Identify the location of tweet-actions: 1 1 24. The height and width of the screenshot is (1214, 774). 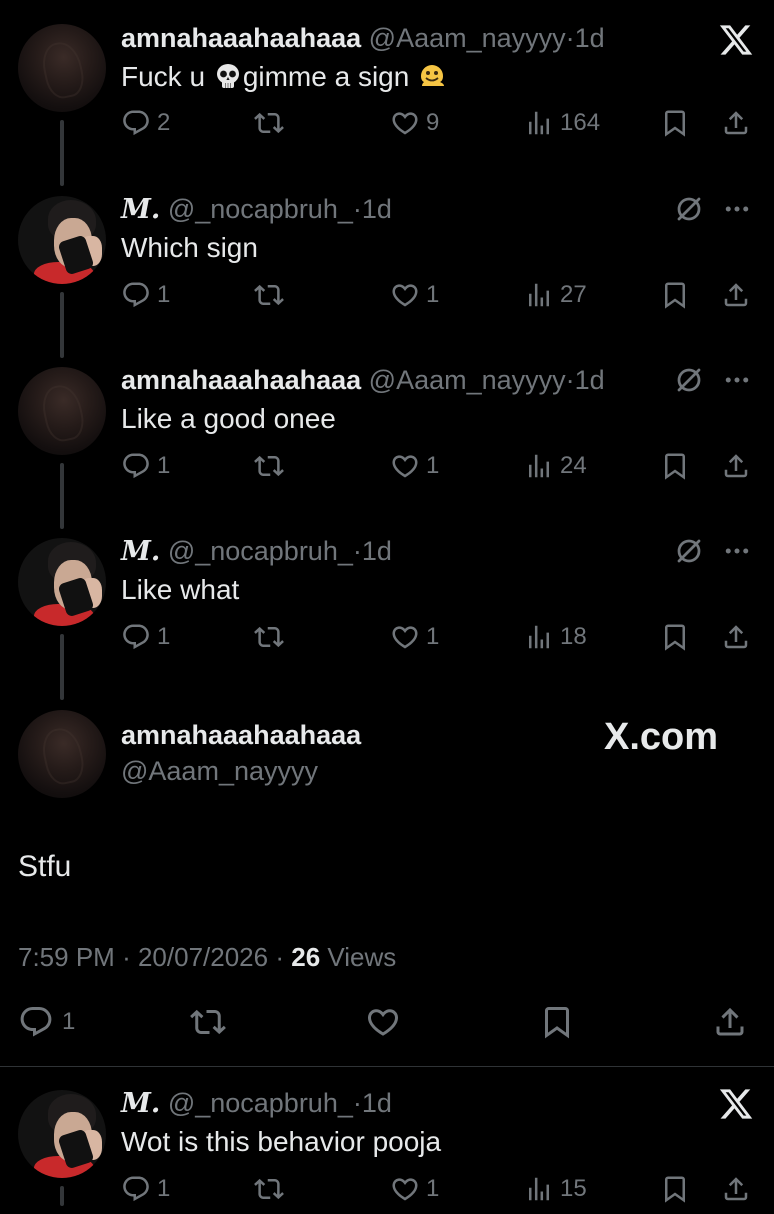
(387, 471).